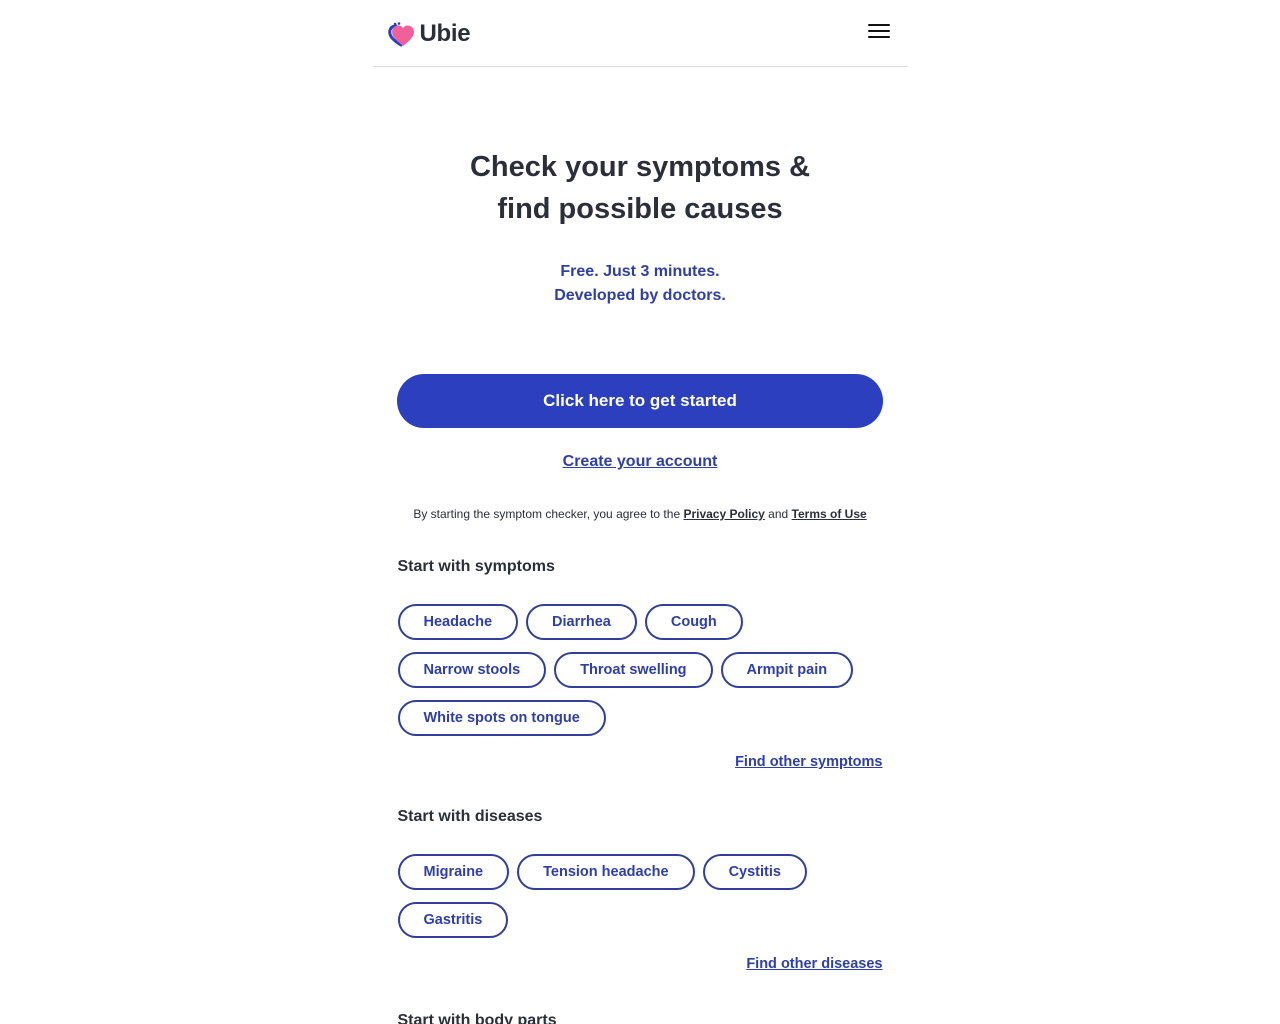  Describe the element at coordinates (581, 622) in the screenshot. I see `symptom-chip: Diarrhea` at that location.